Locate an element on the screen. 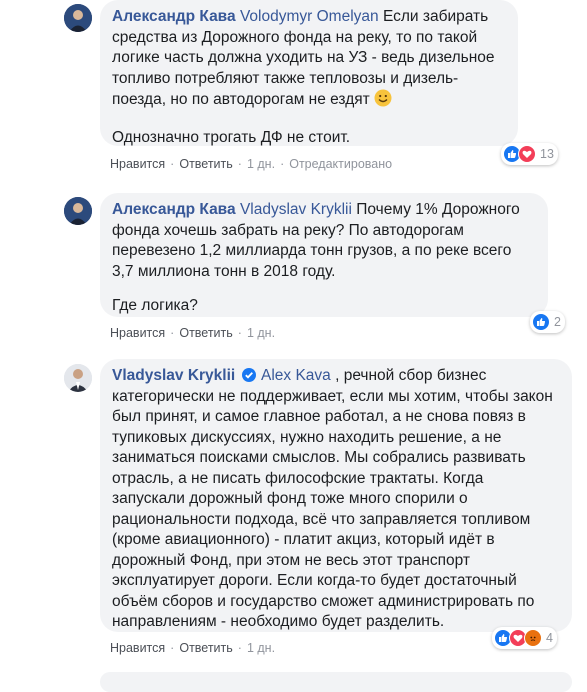 The width and height of the screenshot is (587, 692). comment-actions: Нравится · Ответить · 1 дн. · Отредактировано is located at coordinates (251, 164).